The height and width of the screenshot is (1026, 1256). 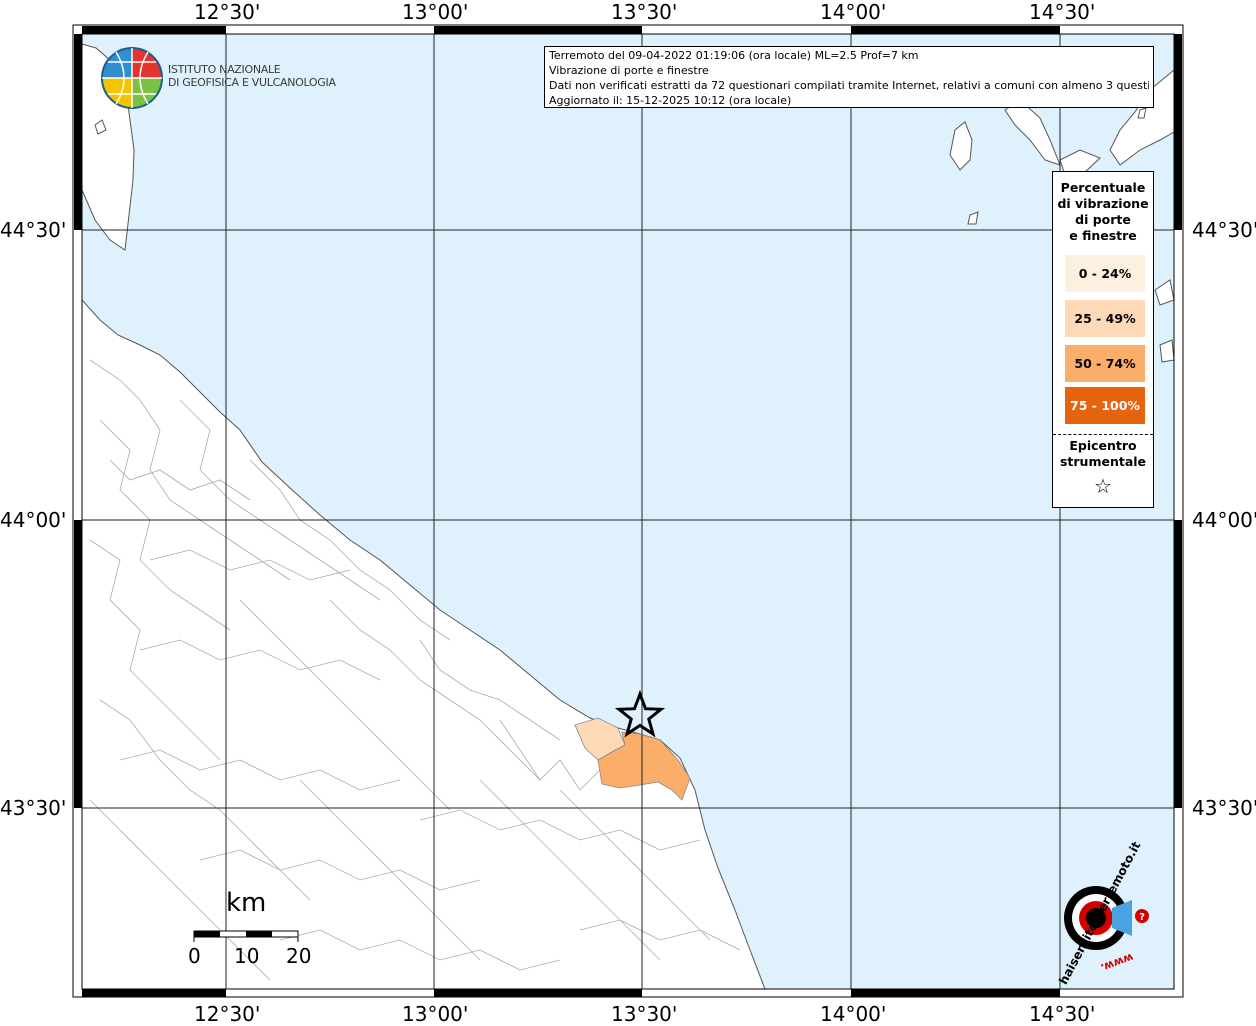 I want to click on scale-unit: km, so click(x=246, y=903).